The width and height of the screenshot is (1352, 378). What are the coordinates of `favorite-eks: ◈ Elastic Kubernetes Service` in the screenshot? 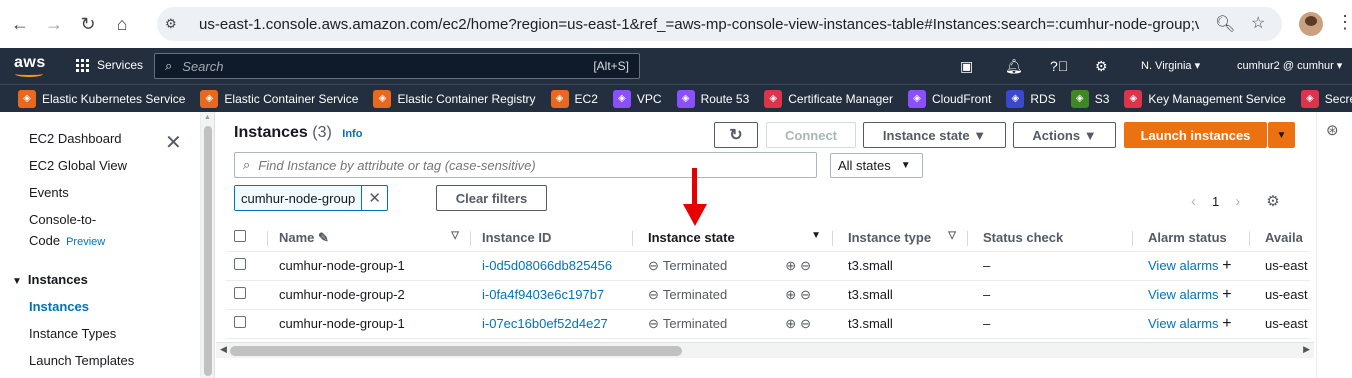 It's located at (101, 98).